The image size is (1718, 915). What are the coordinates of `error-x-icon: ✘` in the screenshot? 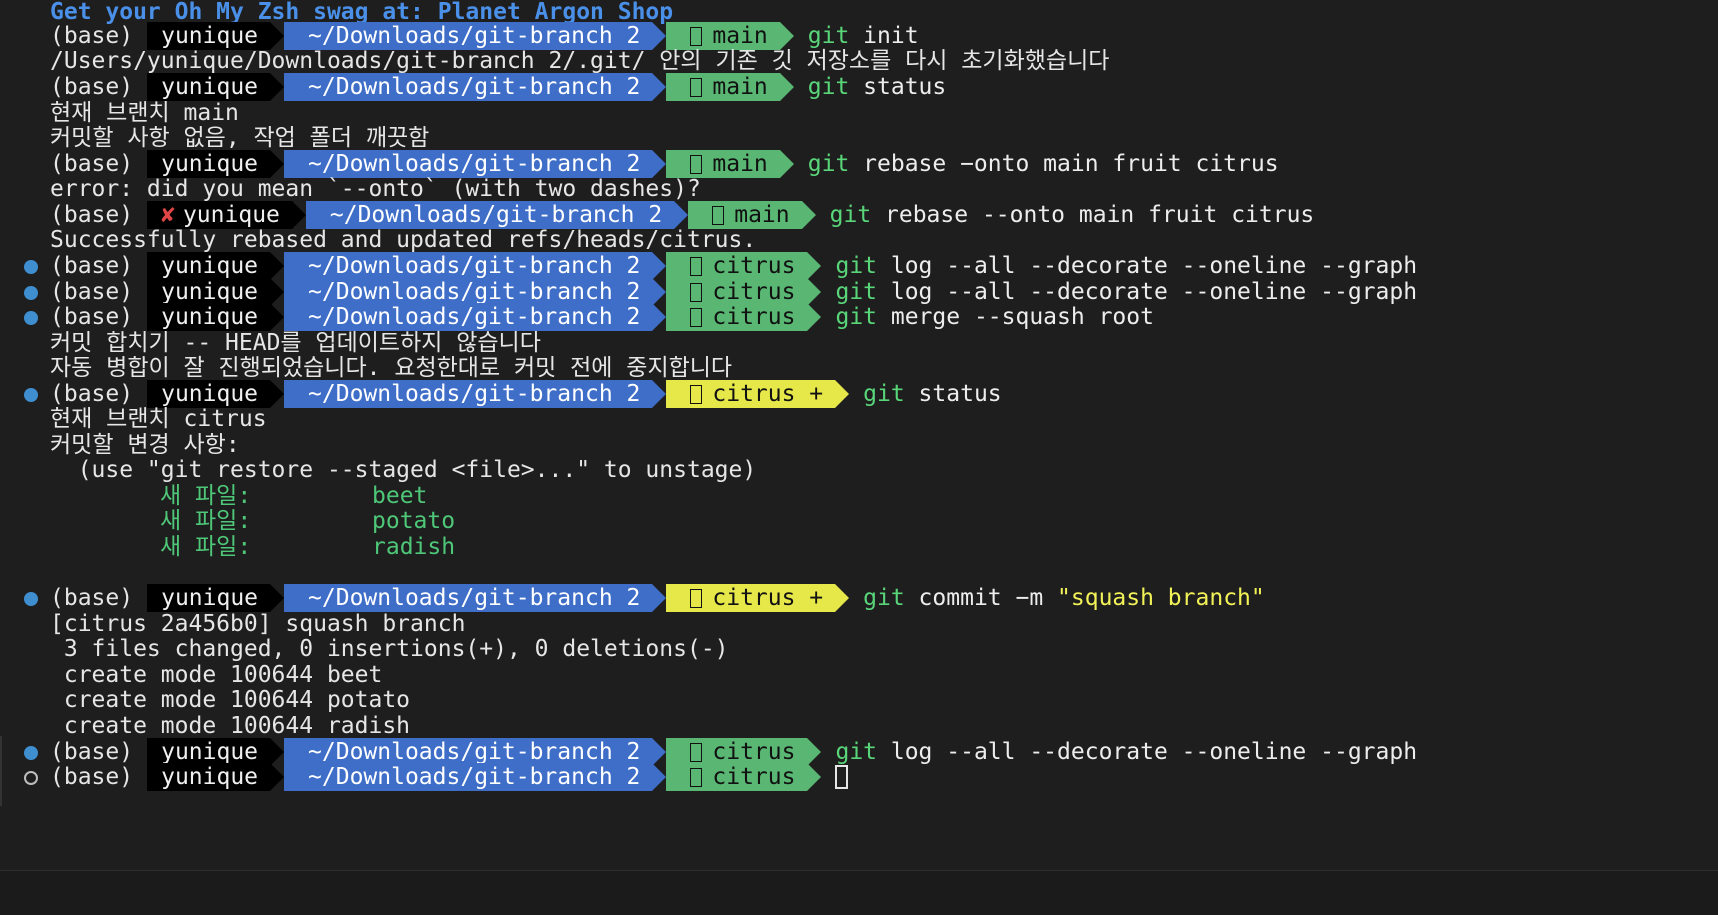 It's located at (168, 215).